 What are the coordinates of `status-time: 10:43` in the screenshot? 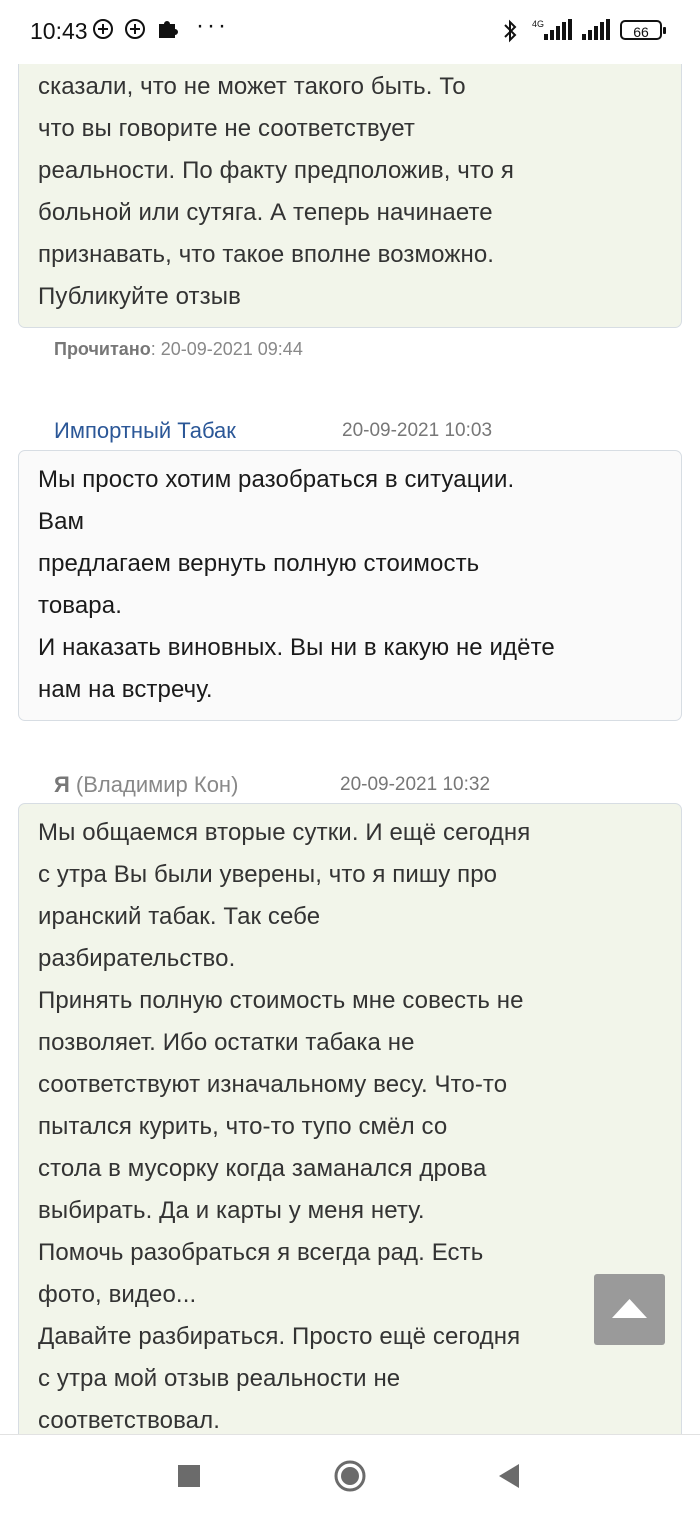 It's located at (59, 31).